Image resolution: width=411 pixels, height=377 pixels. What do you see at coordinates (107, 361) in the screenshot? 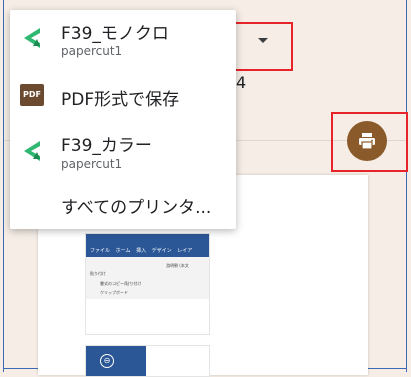
I see `back-circle-icon: ⊖` at bounding box center [107, 361].